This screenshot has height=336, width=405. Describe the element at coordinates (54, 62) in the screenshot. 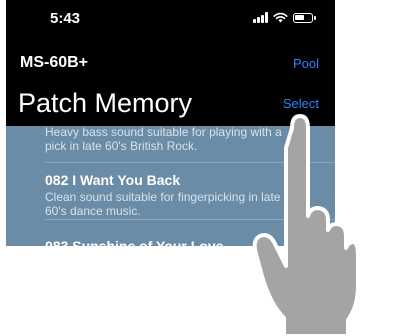

I see `device-title: MS-60B+` at that location.